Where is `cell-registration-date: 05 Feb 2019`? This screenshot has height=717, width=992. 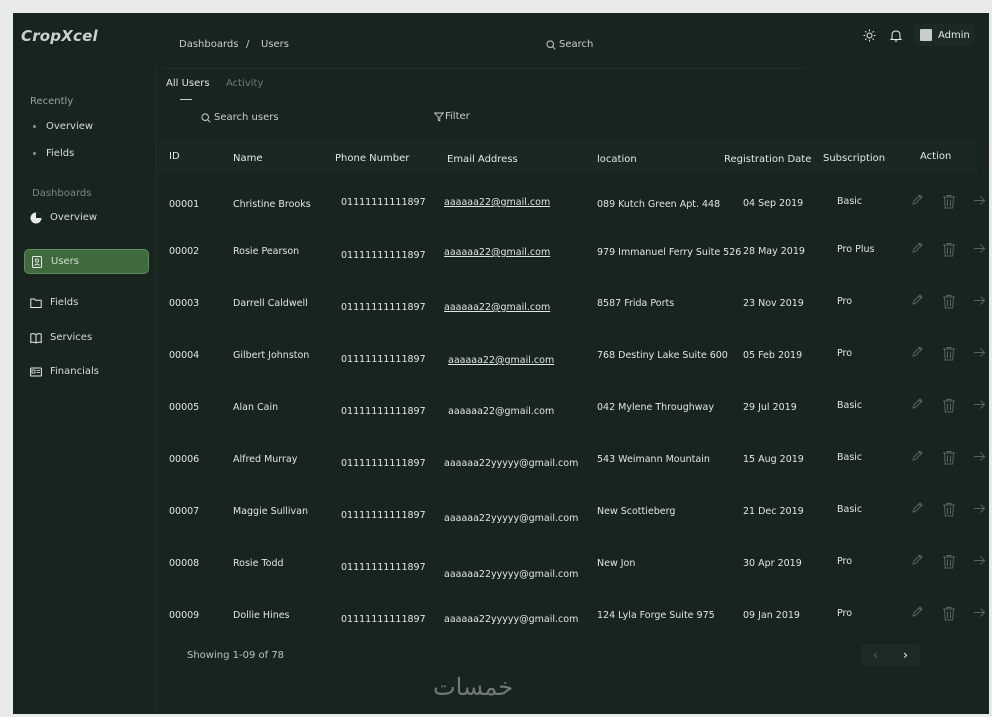
cell-registration-date: 05 Feb 2019 is located at coordinates (773, 355).